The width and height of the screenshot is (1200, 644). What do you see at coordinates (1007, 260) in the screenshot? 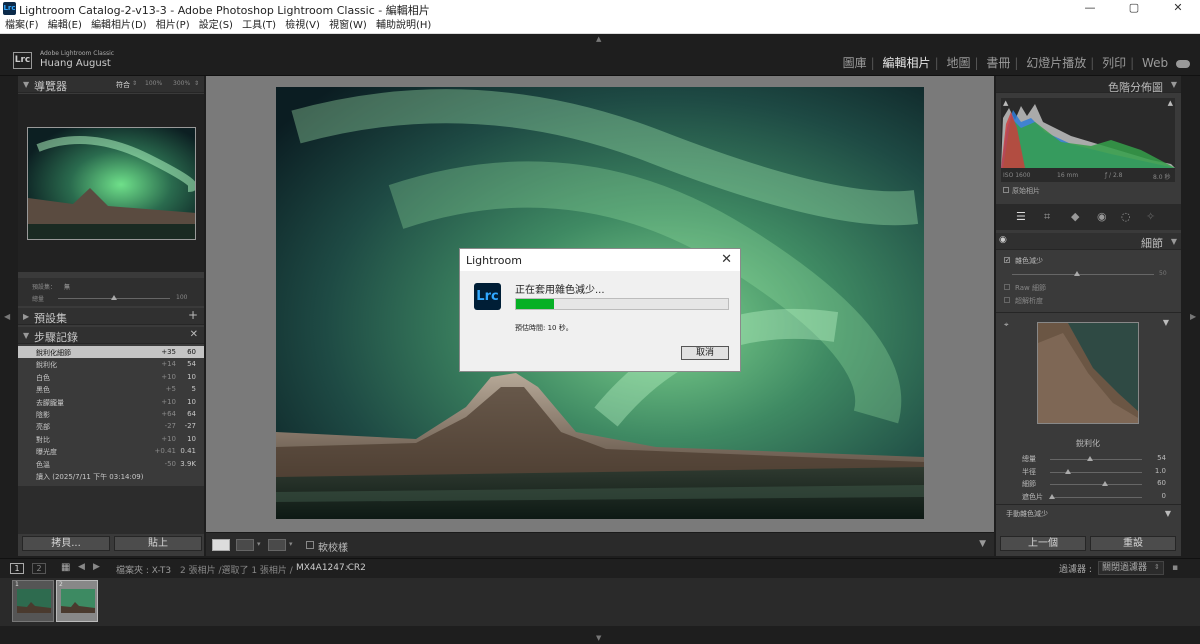
I see `denoise-checkbox: ✓` at bounding box center [1007, 260].